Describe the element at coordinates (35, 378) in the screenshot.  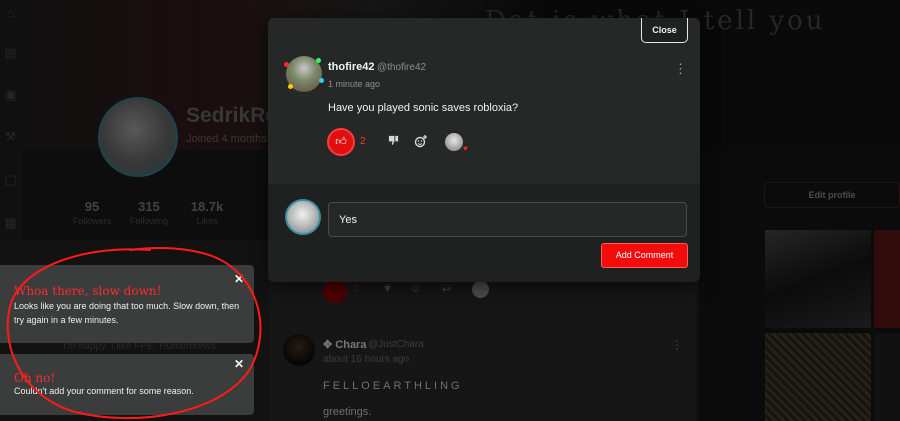
I see `toast-title: Oh no!` at that location.